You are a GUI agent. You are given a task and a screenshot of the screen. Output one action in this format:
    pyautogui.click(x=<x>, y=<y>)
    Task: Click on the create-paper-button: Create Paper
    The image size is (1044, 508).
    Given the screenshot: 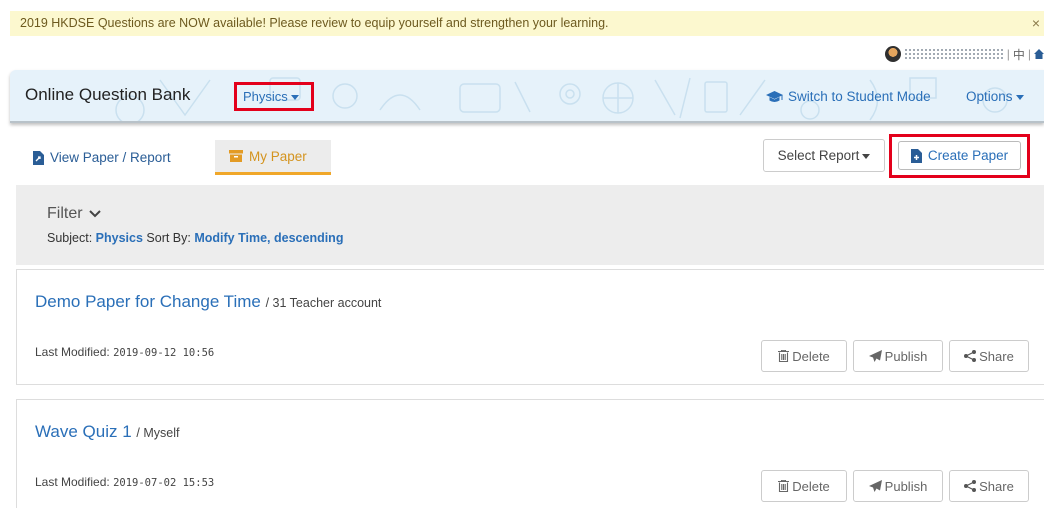 What is the action you would take?
    pyautogui.click(x=959, y=155)
    